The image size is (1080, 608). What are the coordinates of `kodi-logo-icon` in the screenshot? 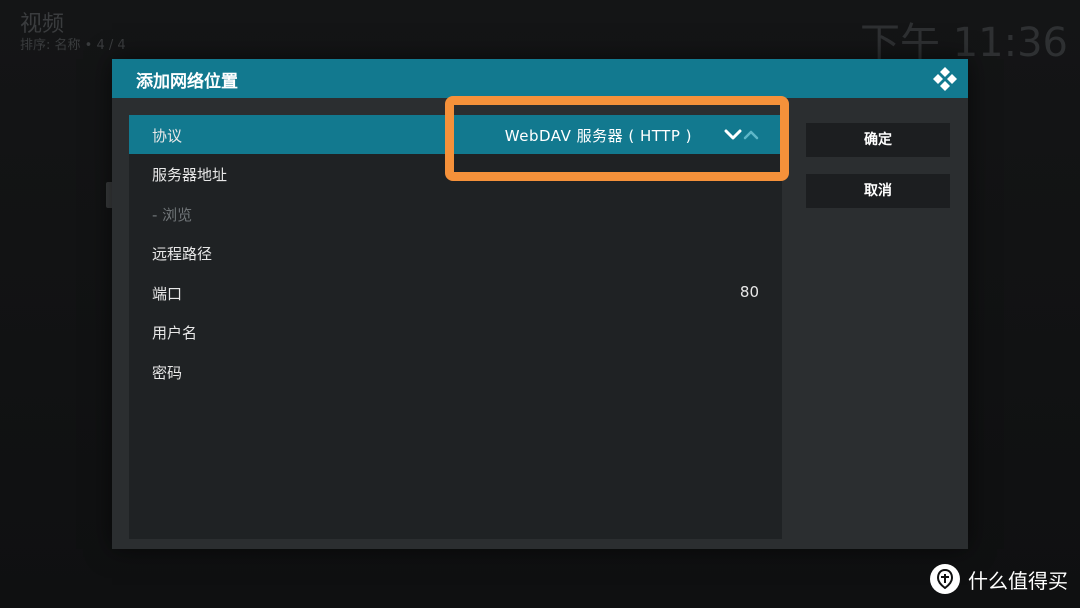 It's located at (945, 79).